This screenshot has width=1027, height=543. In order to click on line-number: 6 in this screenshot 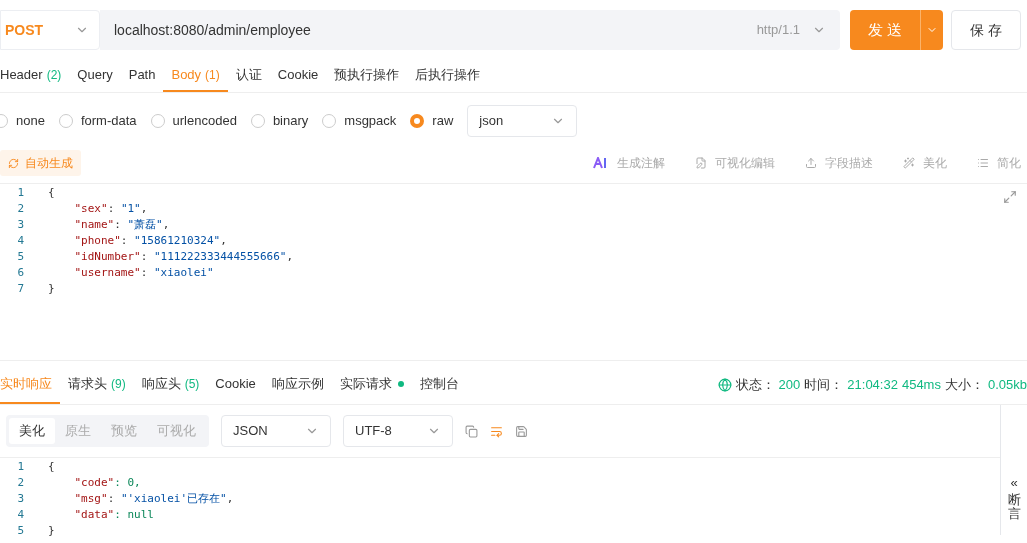, I will do `click(20, 273)`.